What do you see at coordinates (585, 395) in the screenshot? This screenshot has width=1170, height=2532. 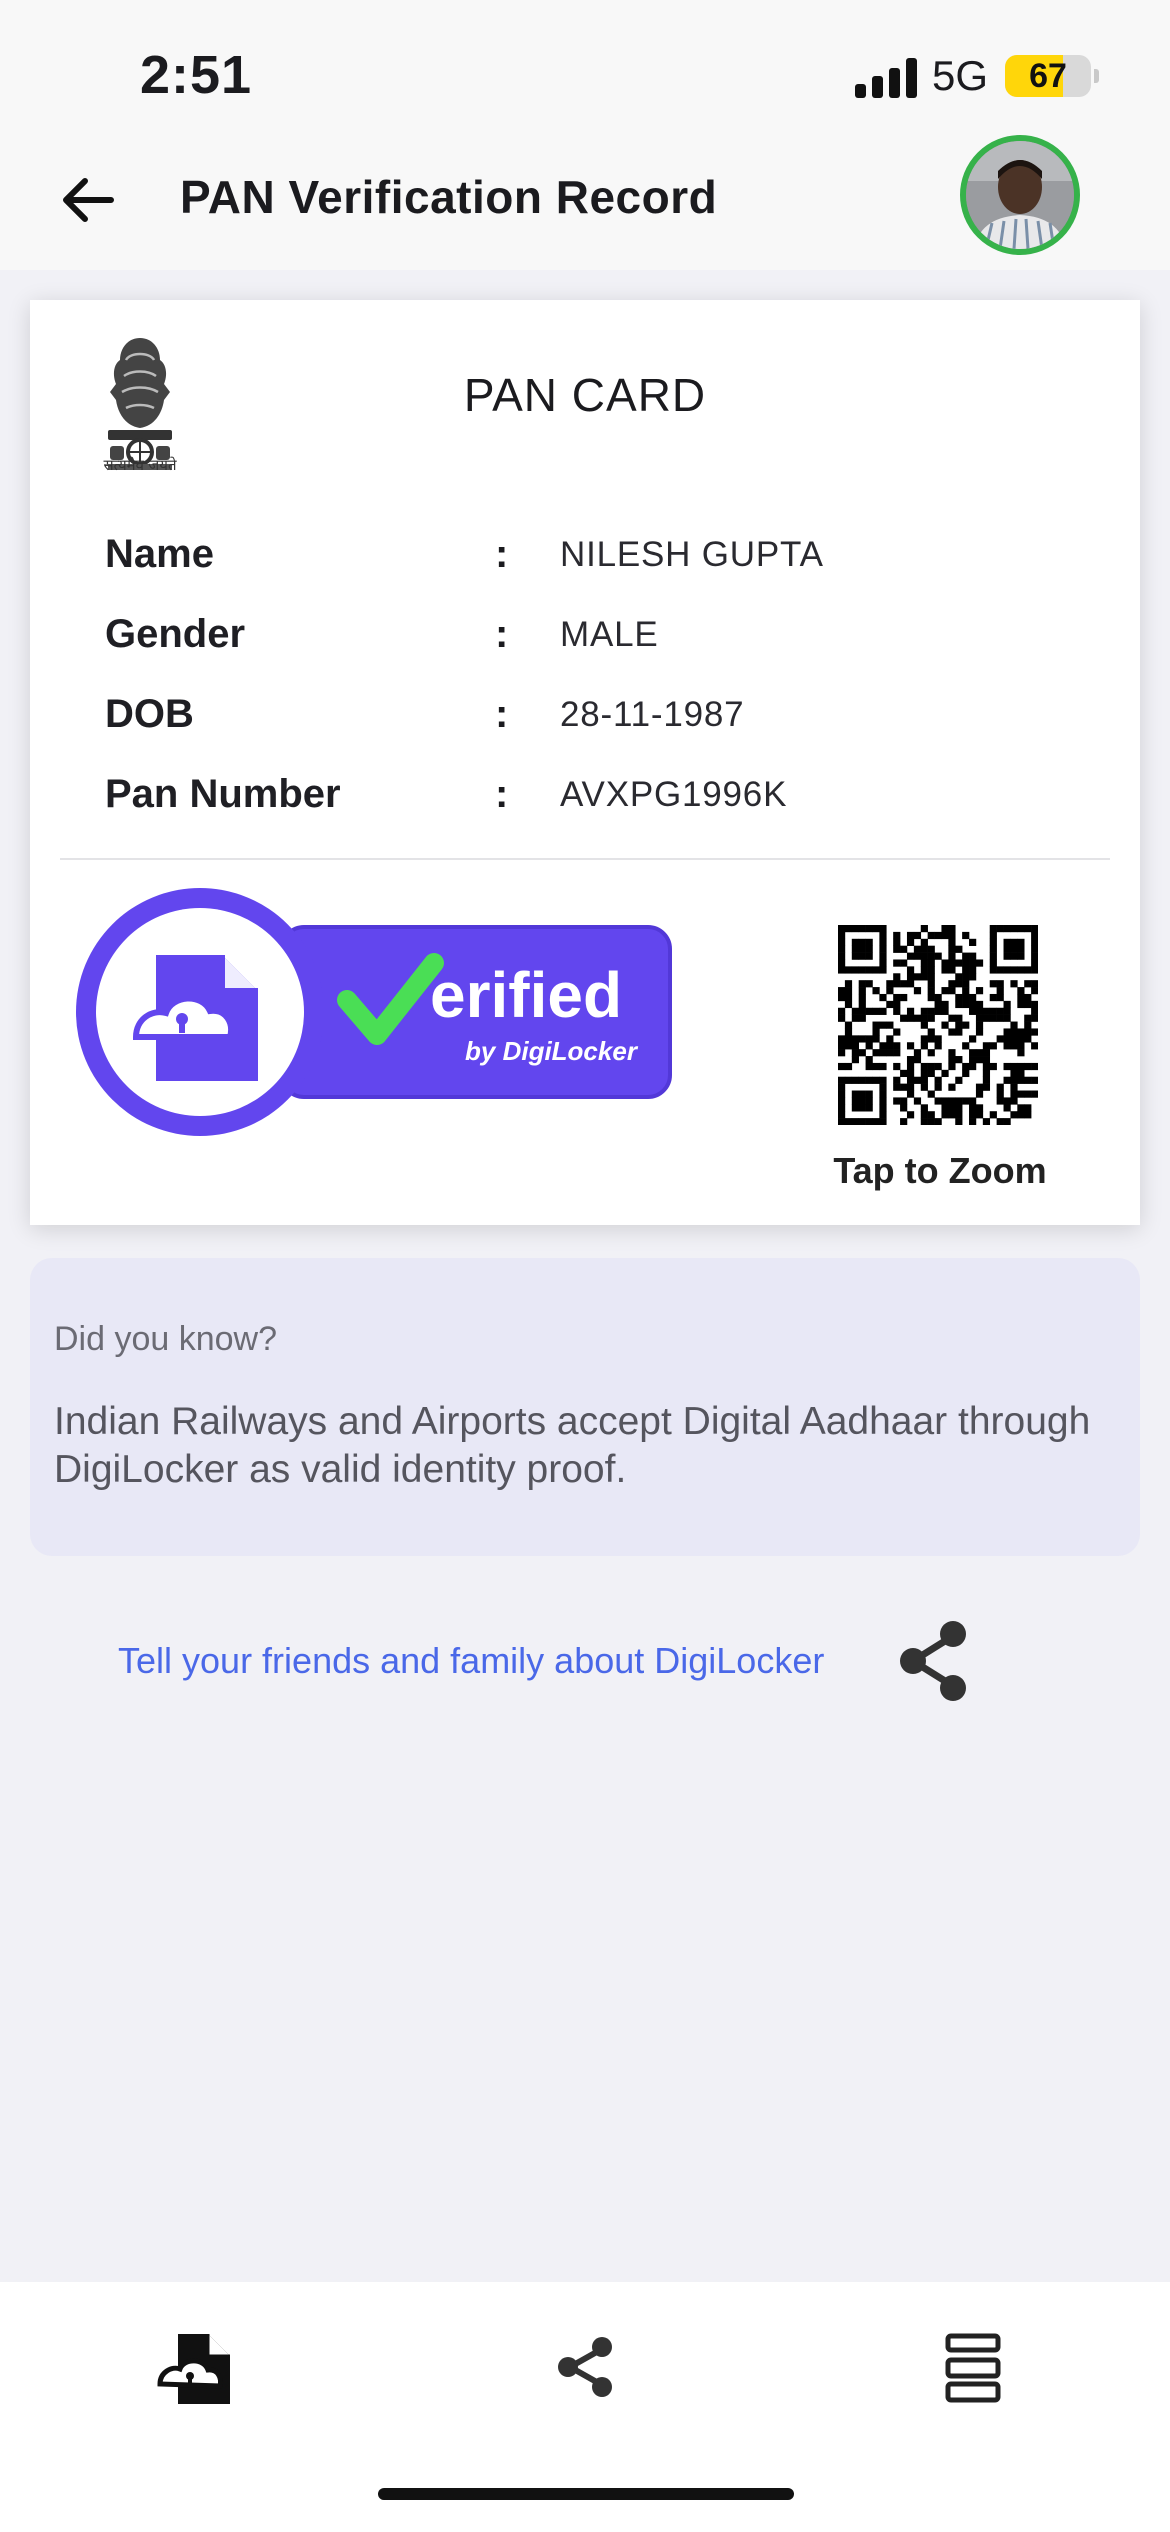 I see `card-title: PAN CARD` at bounding box center [585, 395].